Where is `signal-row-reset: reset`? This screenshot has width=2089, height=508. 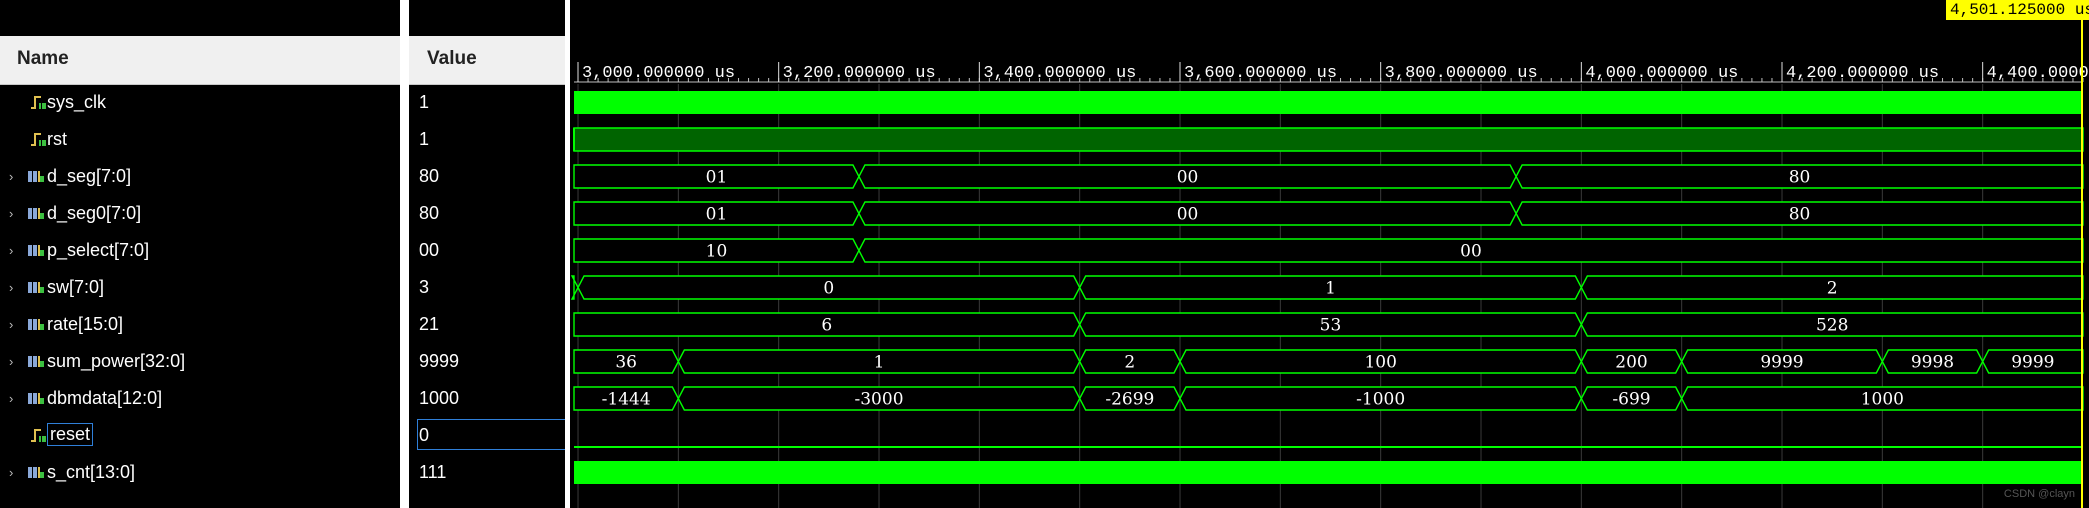 signal-row-reset: reset is located at coordinates (200, 435).